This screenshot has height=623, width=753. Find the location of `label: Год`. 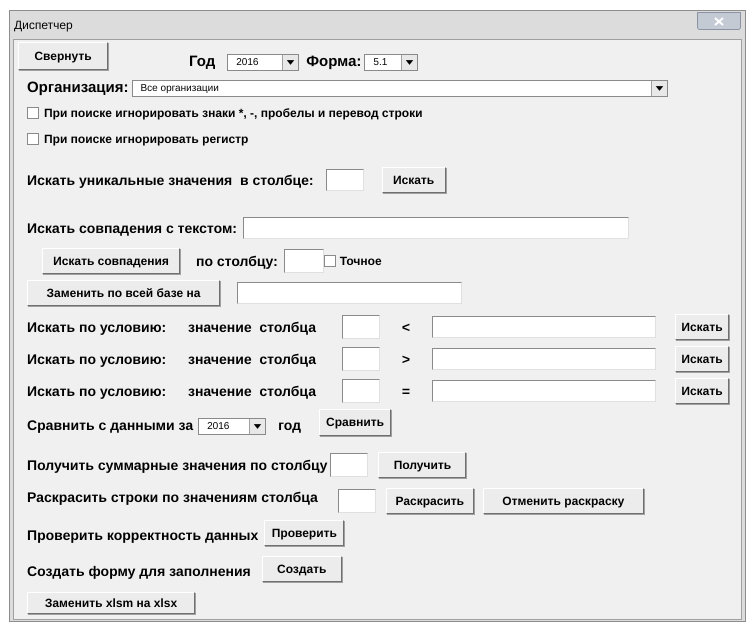

label: Год is located at coordinates (202, 62).